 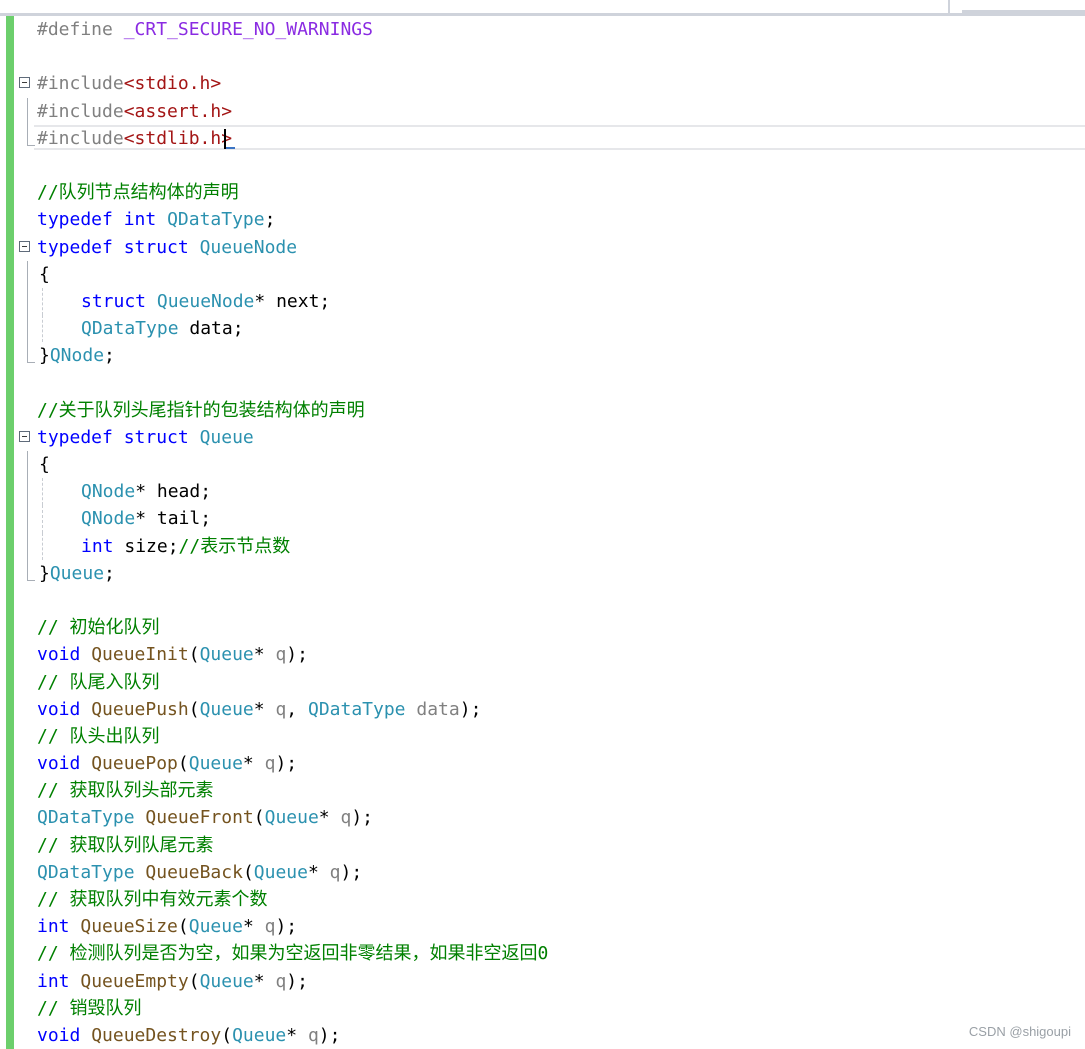 I want to click on code-line-21: }Queue;, so click(x=542, y=573).